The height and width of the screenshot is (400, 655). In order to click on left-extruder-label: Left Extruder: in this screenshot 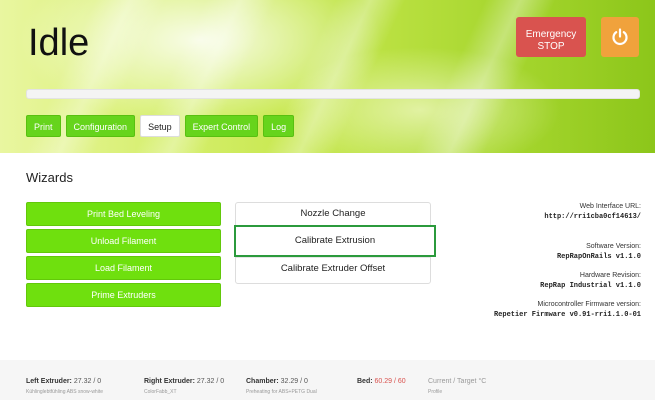, I will do `click(49, 381)`.